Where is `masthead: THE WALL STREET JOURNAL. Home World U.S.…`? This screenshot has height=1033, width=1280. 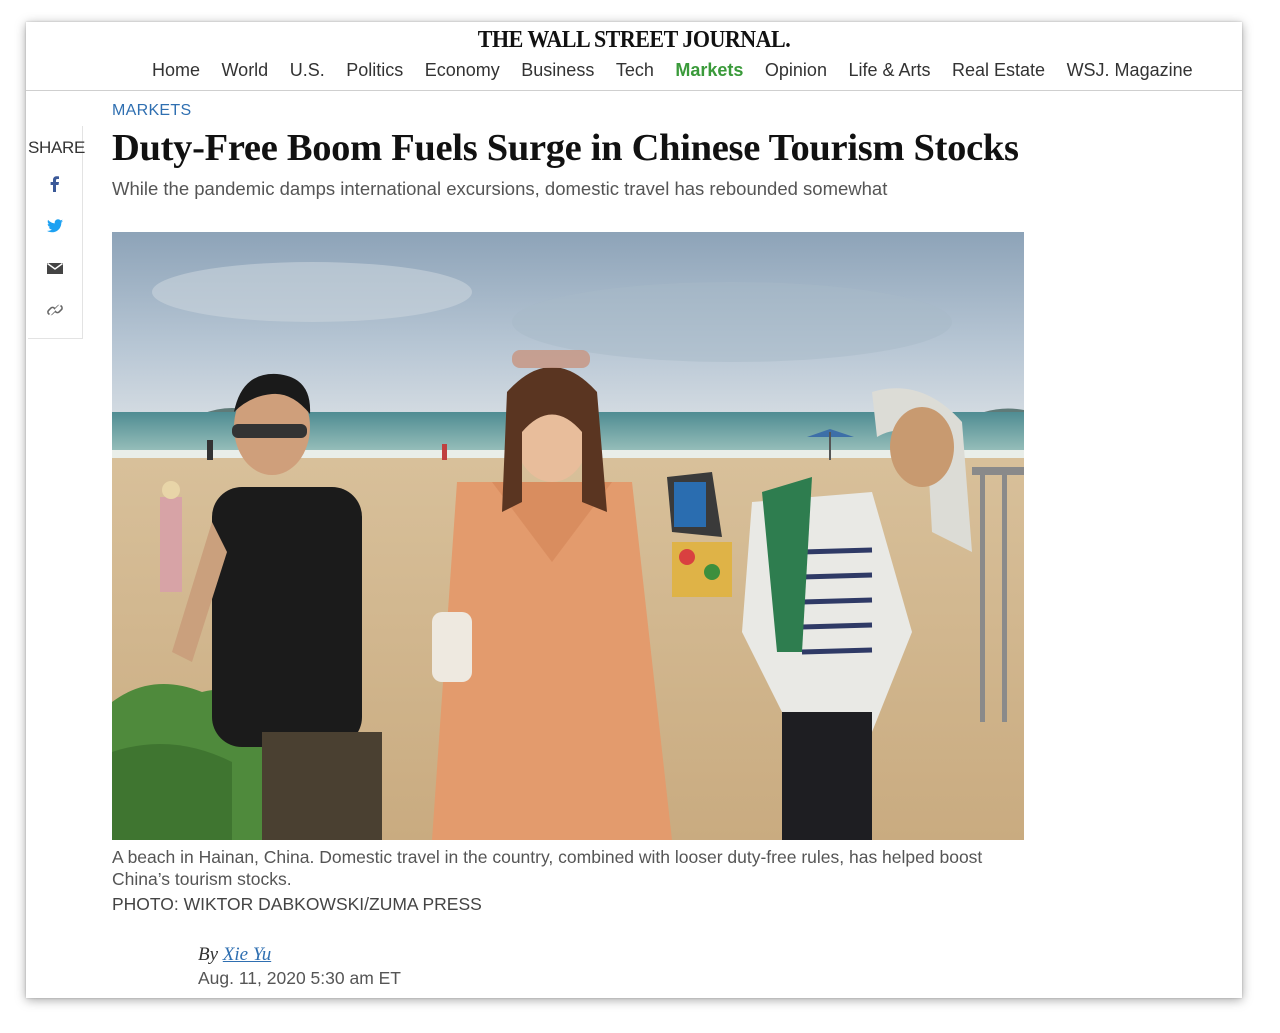
masthead: THE WALL STREET JOURNAL. Home World U.S.… is located at coordinates (634, 56).